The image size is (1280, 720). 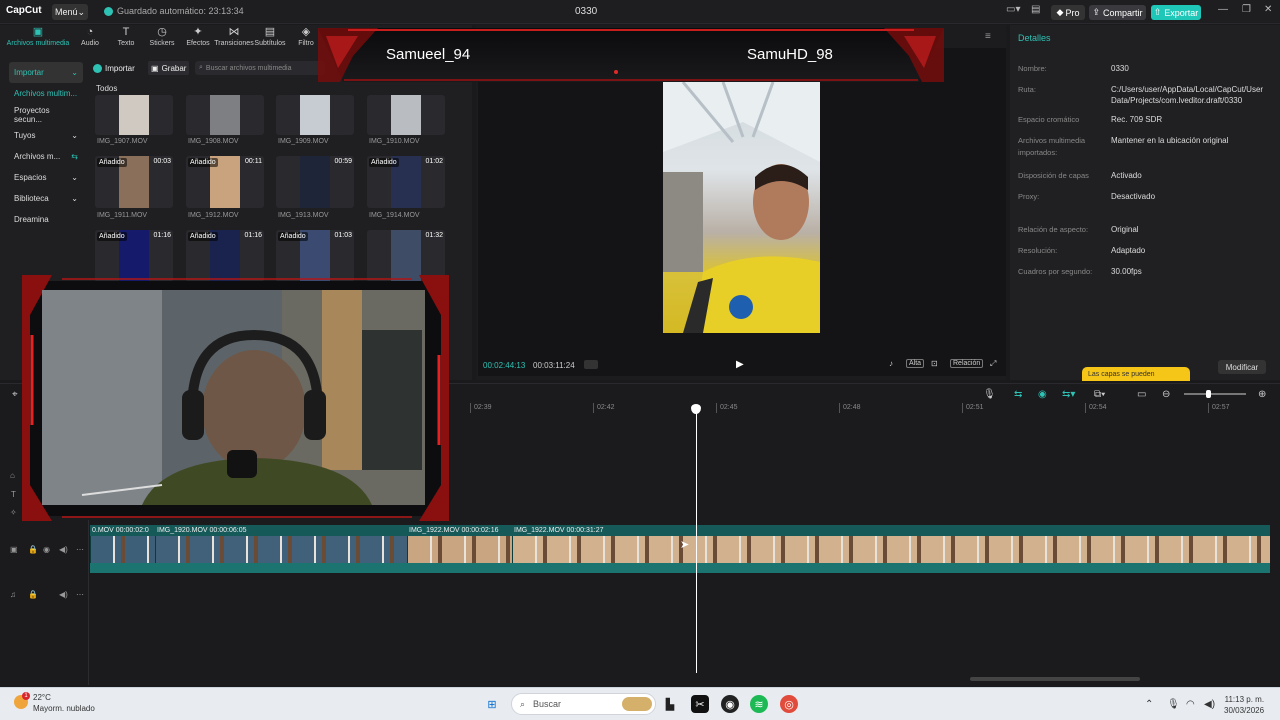 What do you see at coordinates (934, 363) in the screenshot?
I see `fit-icon: ⊡` at bounding box center [934, 363].